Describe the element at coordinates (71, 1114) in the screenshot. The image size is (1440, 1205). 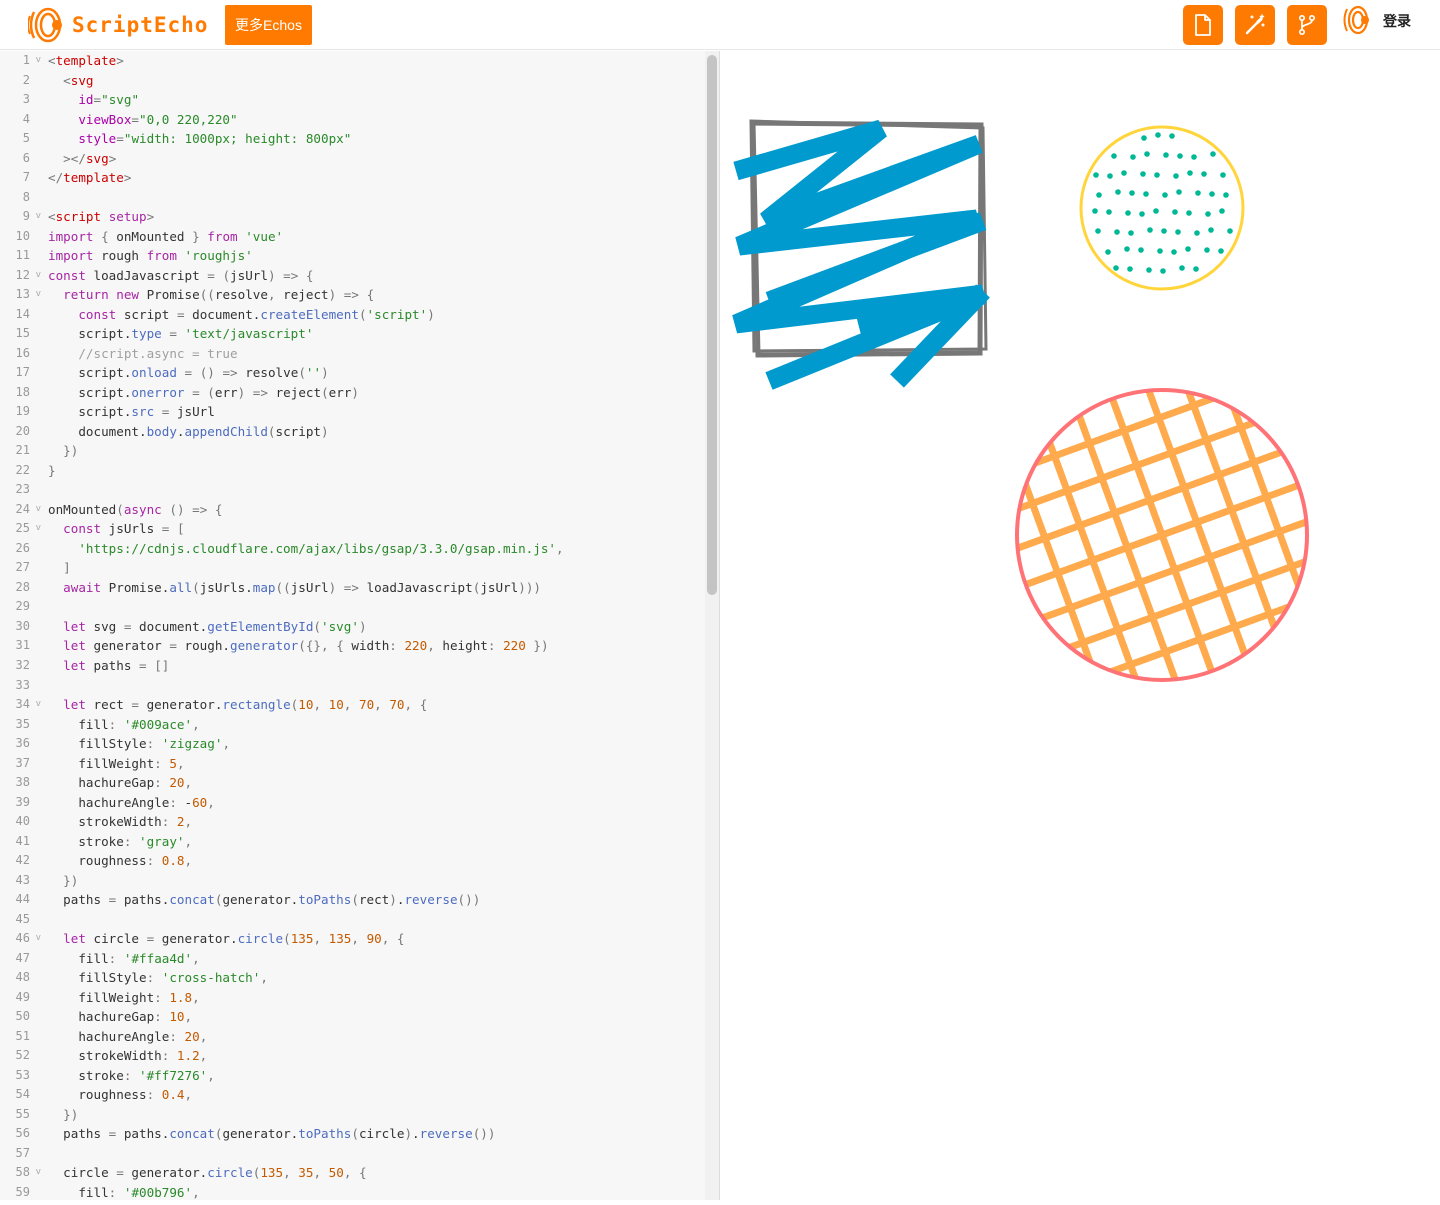
I see `code-line: })` at that location.